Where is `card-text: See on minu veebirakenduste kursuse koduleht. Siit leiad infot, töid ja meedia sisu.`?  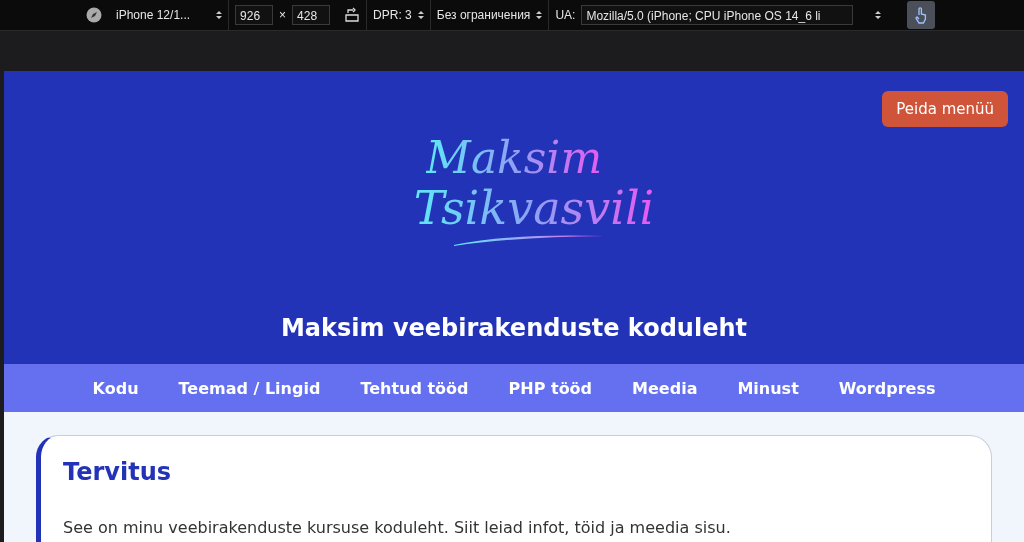 card-text: See on minu veebirakenduste kursuse koduleht. Siit leiad infot, töid ja meedia sisu. is located at coordinates (397, 527).